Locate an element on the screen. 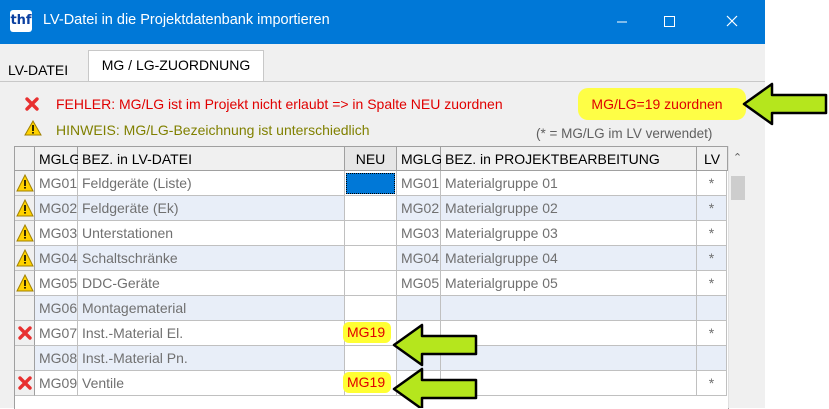 The image size is (829, 409). bez-lv-cell: Schaltschränke is located at coordinates (211, 258).